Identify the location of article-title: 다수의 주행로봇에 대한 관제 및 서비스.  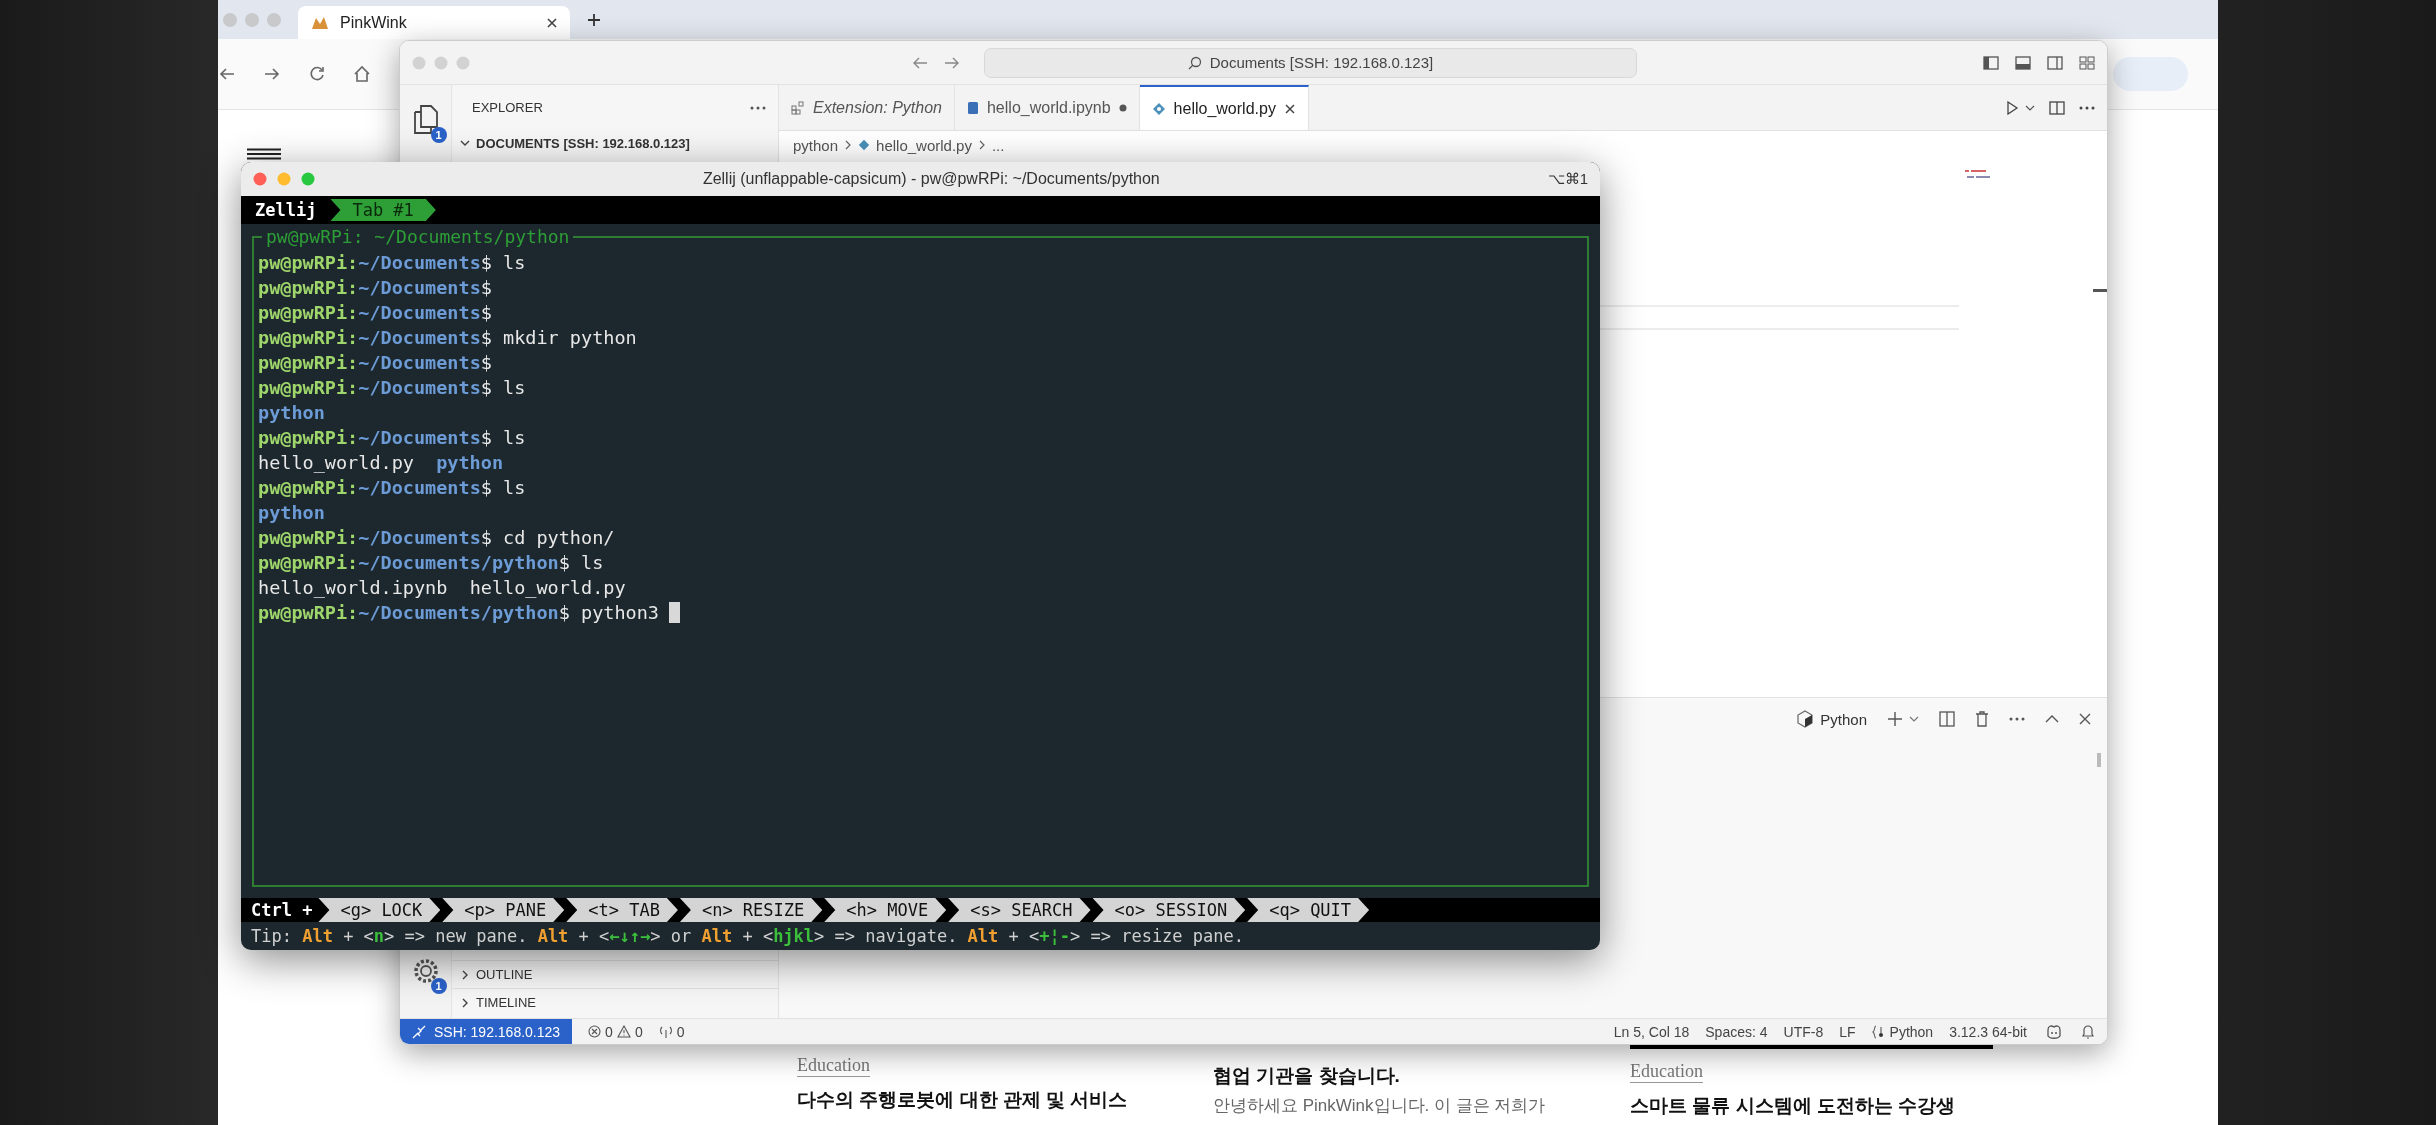
(962, 1100).